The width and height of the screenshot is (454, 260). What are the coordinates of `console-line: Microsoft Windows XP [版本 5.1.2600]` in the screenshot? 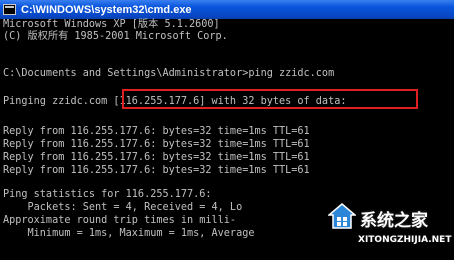 It's located at (111, 24).